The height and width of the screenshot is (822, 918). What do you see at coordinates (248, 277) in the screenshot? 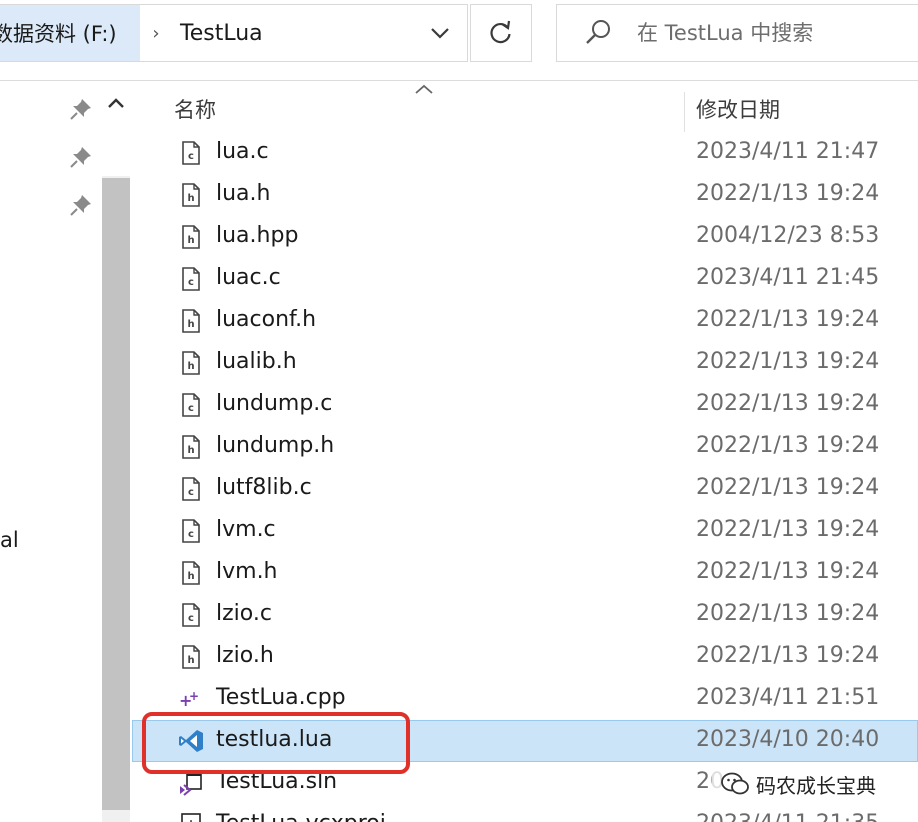
I see `file-name: luac.c` at bounding box center [248, 277].